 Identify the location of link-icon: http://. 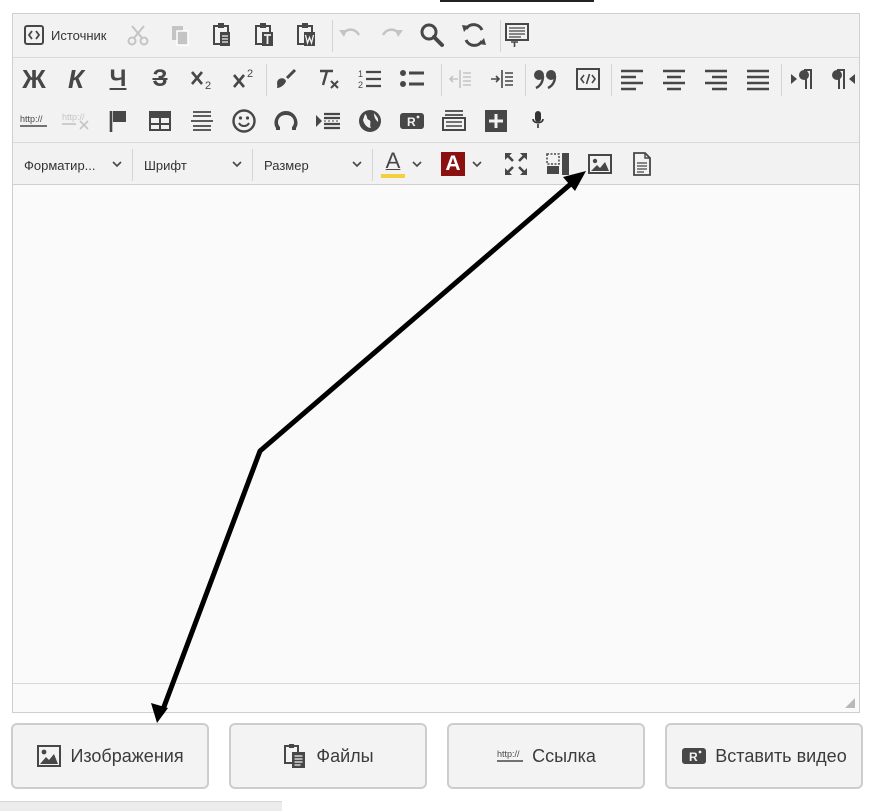
(510, 755).